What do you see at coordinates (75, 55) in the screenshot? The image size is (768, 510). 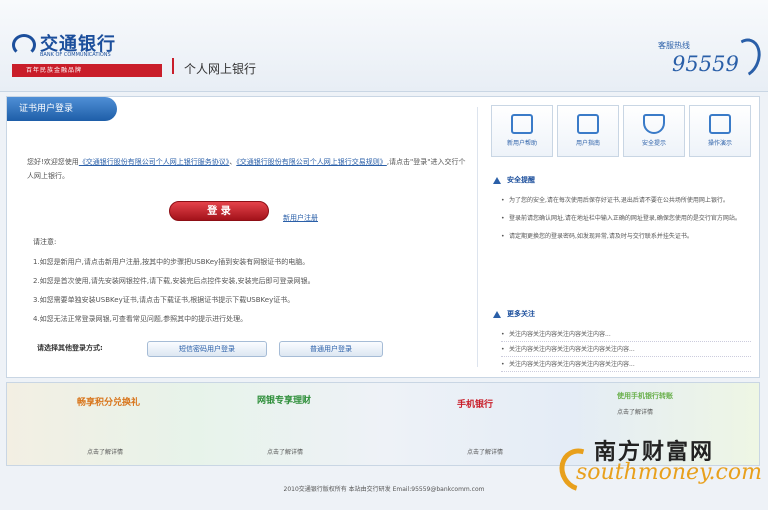 I see `bank-name-en: BANK OF COMMUNICATIONS` at bounding box center [75, 55].